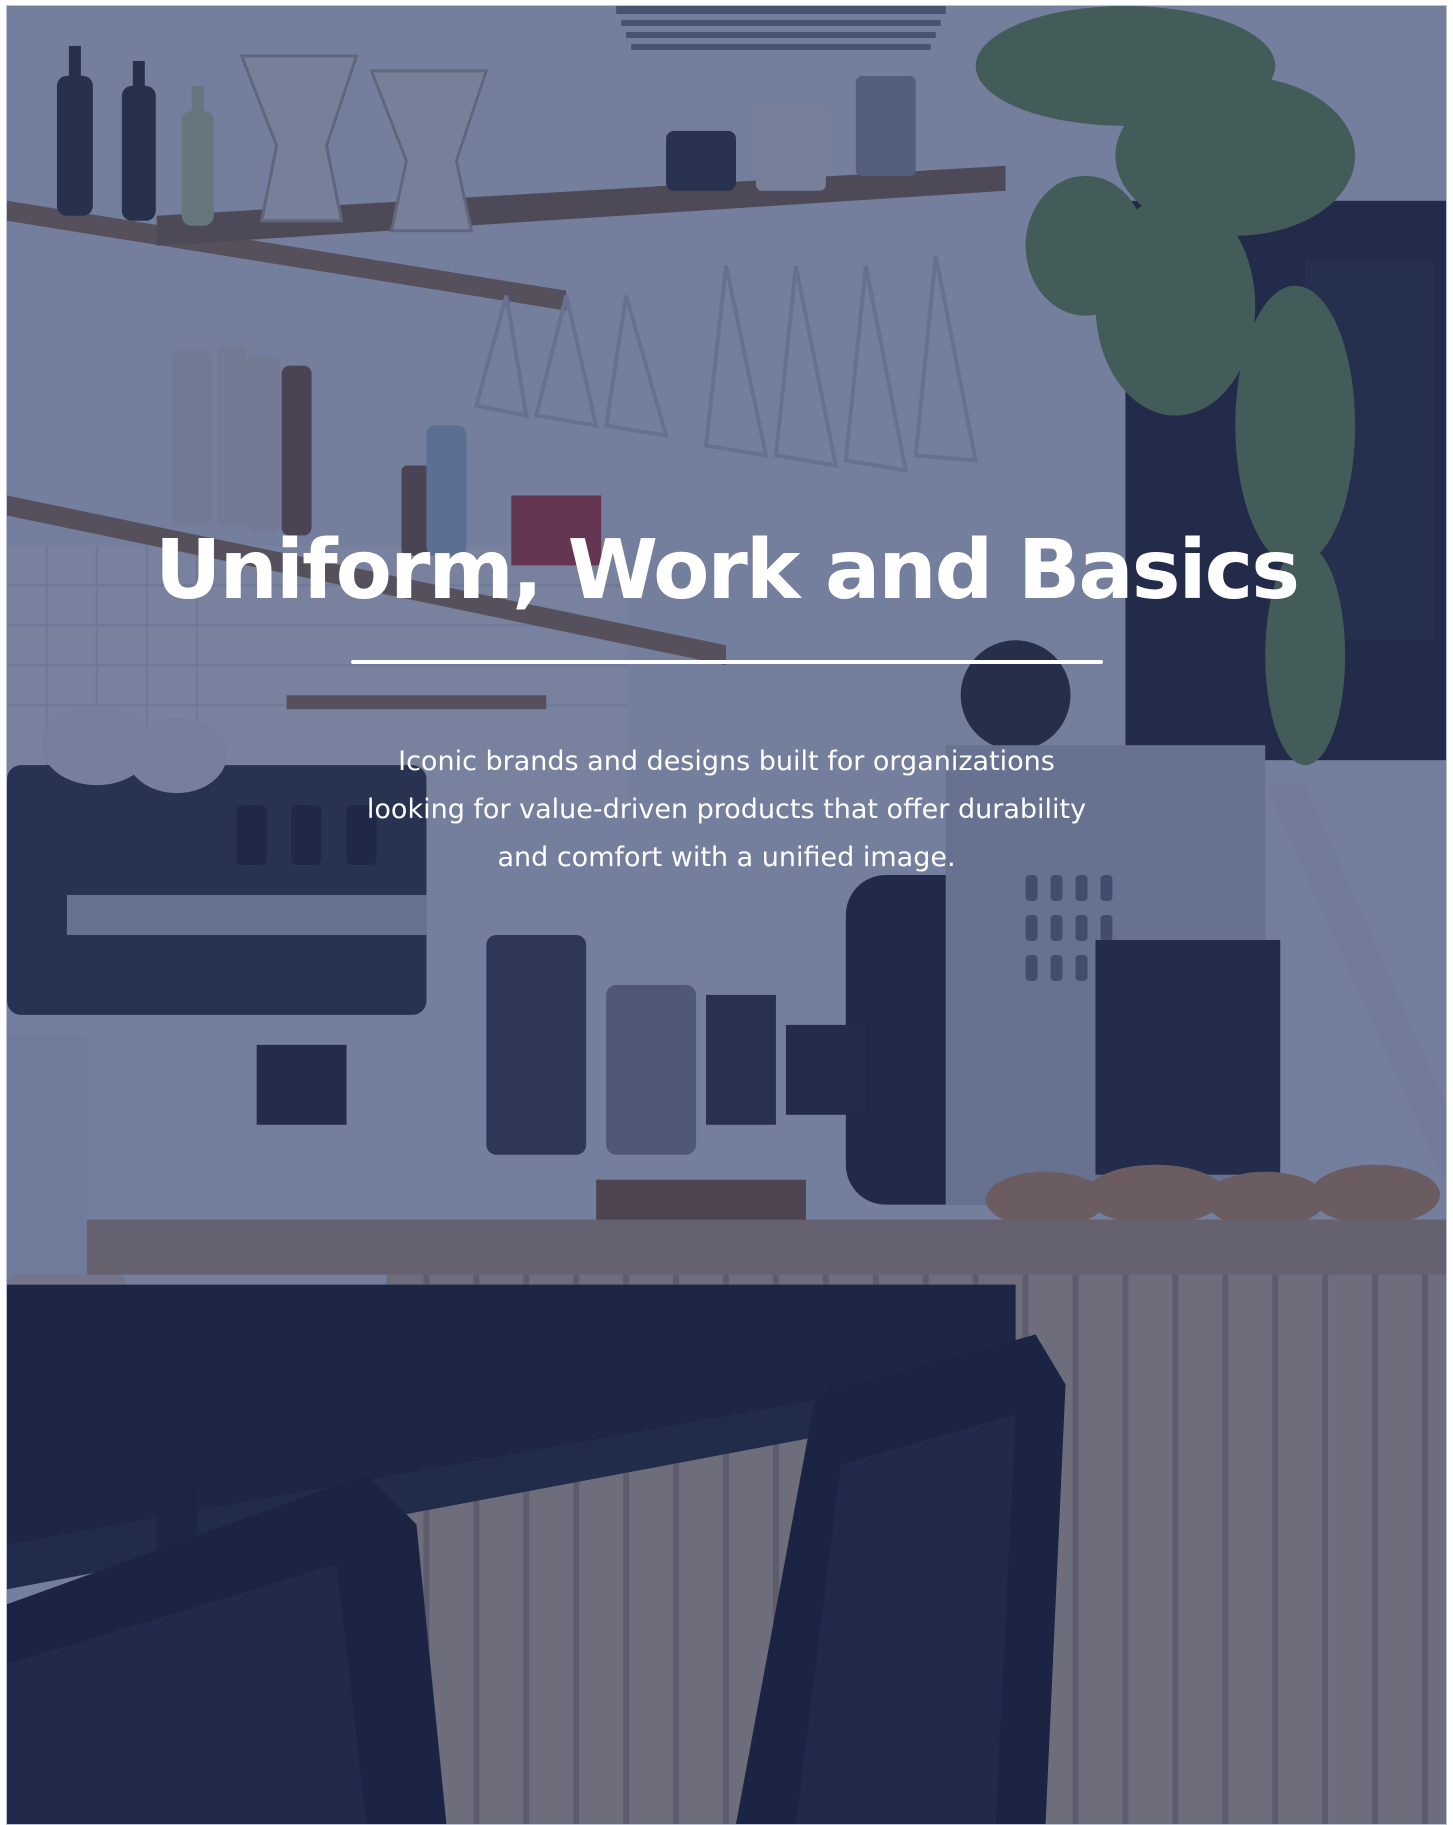 This screenshot has height=1825, width=1453. Describe the element at coordinates (726, 662) in the screenshot. I see `hero-divider` at that location.